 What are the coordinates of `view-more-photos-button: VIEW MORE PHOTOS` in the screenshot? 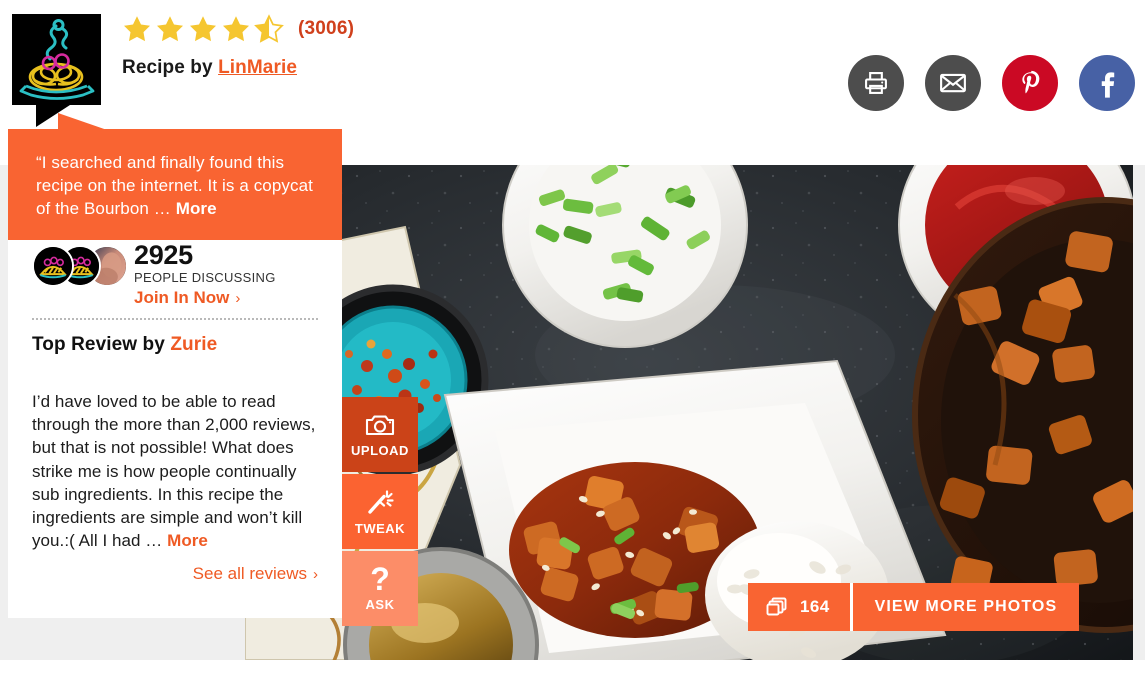 It's located at (966, 607).